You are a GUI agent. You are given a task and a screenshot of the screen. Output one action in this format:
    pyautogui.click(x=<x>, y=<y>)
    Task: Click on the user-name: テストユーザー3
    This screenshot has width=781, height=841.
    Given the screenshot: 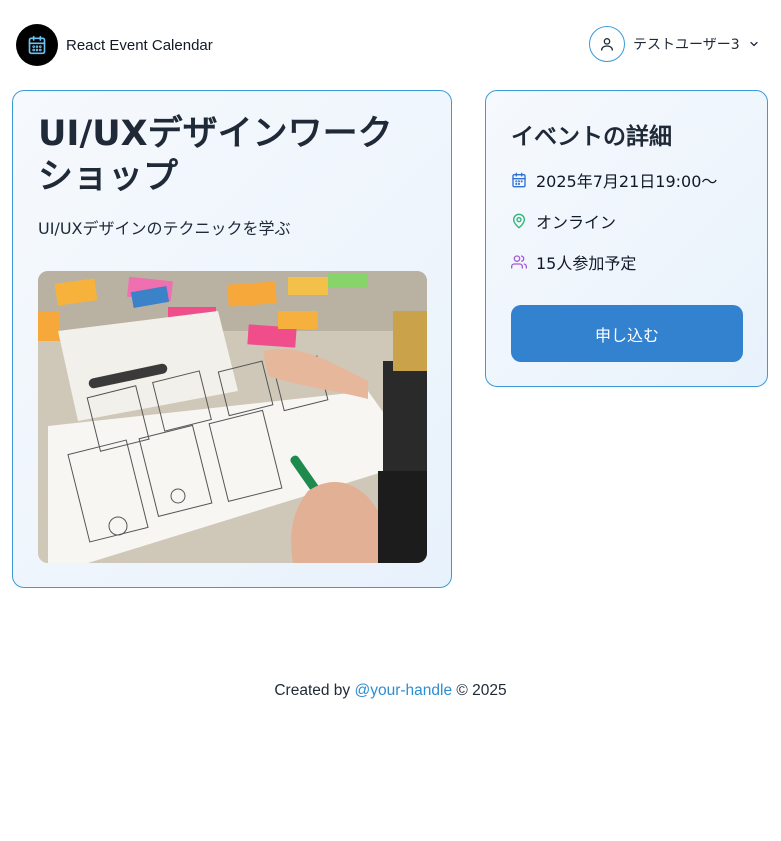 What is the action you would take?
    pyautogui.click(x=686, y=45)
    